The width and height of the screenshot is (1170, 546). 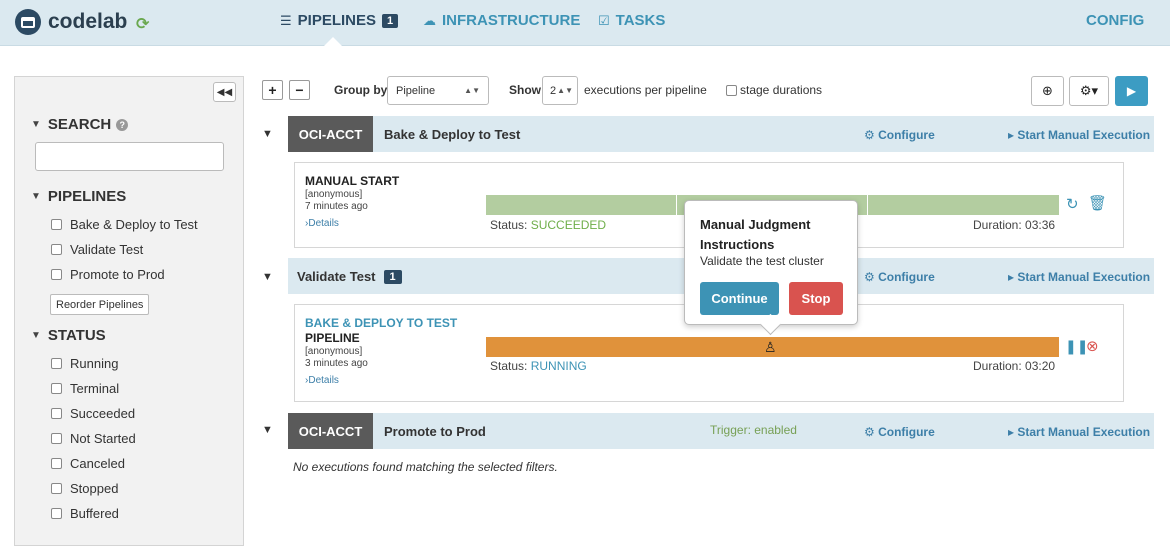 I want to click on help-icon: ?, so click(x=122, y=124).